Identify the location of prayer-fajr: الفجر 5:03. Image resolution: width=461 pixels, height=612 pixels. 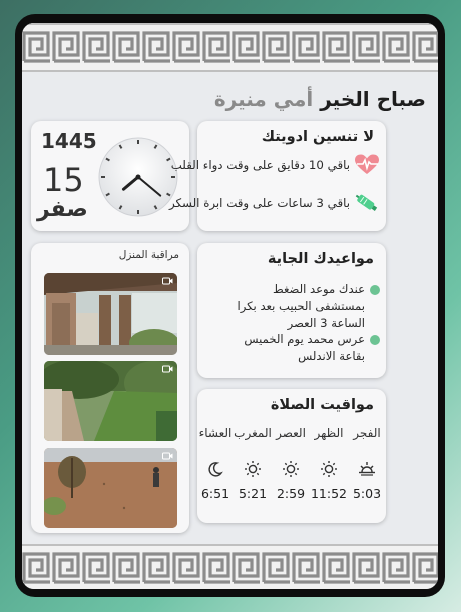
(367, 463).